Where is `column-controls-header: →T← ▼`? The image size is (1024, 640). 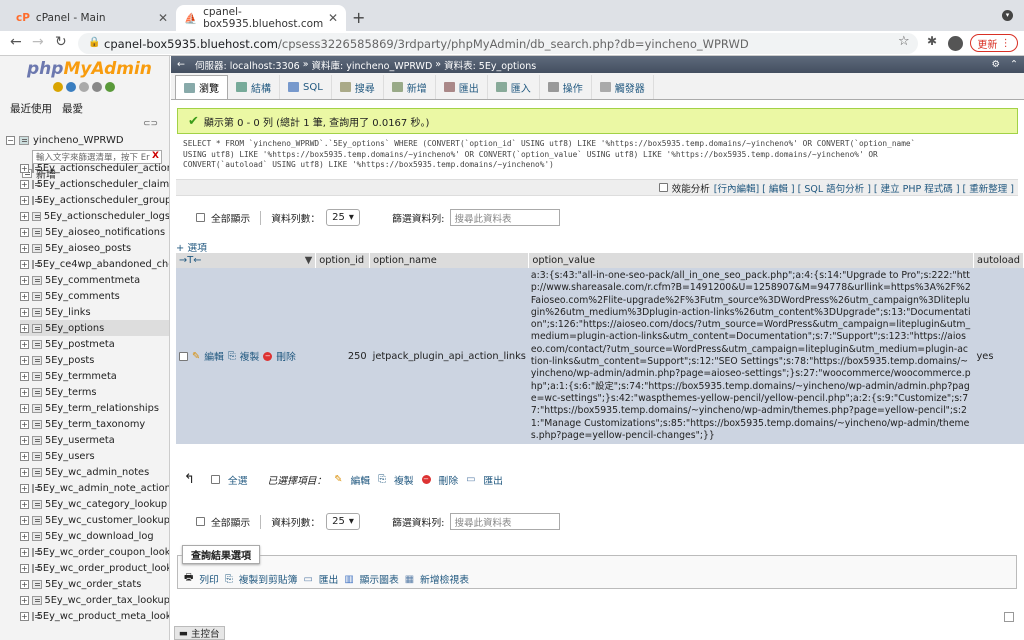 column-controls-header: →T← ▼ is located at coordinates (246, 260).